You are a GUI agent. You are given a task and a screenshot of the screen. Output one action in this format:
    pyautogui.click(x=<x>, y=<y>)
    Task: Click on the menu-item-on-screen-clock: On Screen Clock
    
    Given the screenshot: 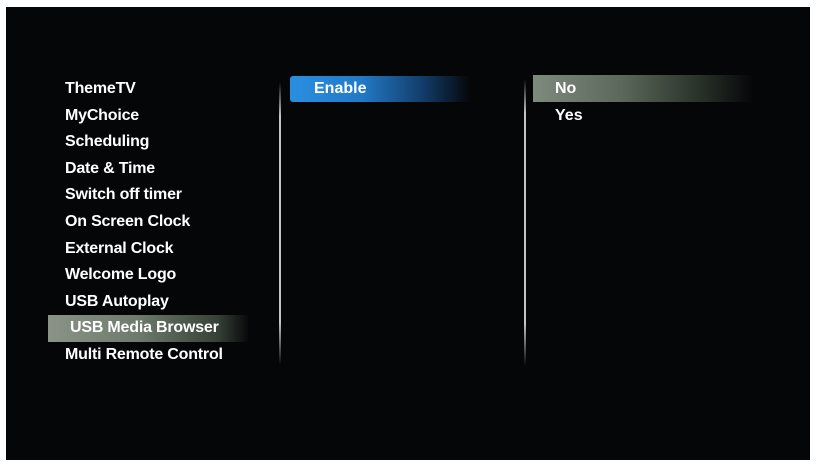 What is the action you would take?
    pyautogui.click(x=148, y=222)
    